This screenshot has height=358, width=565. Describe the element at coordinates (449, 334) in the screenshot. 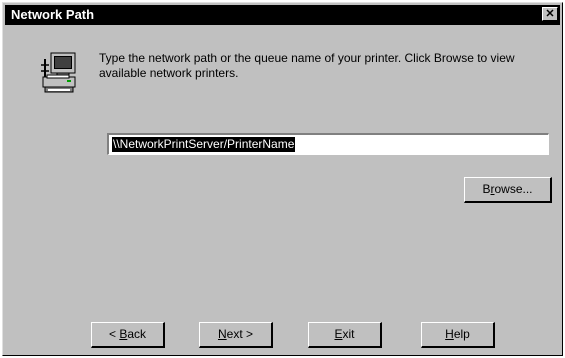

I see `help-label-key: H` at that location.